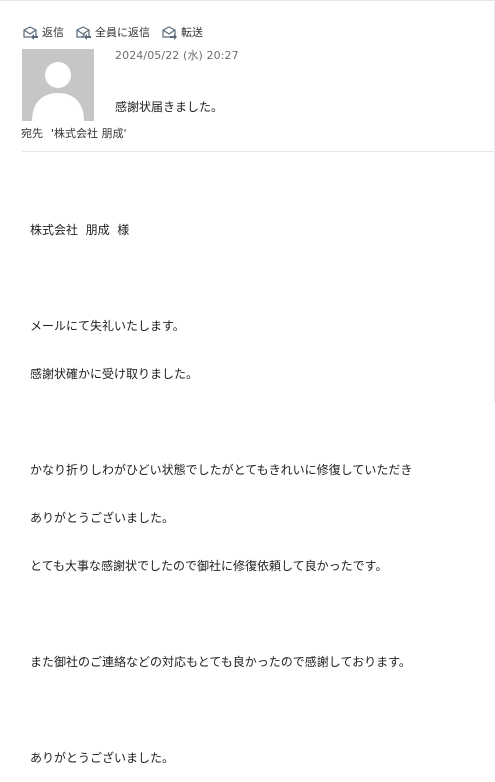 The height and width of the screenshot is (782, 495). I want to click on reply-all-button: 全員に返信, so click(112, 32).